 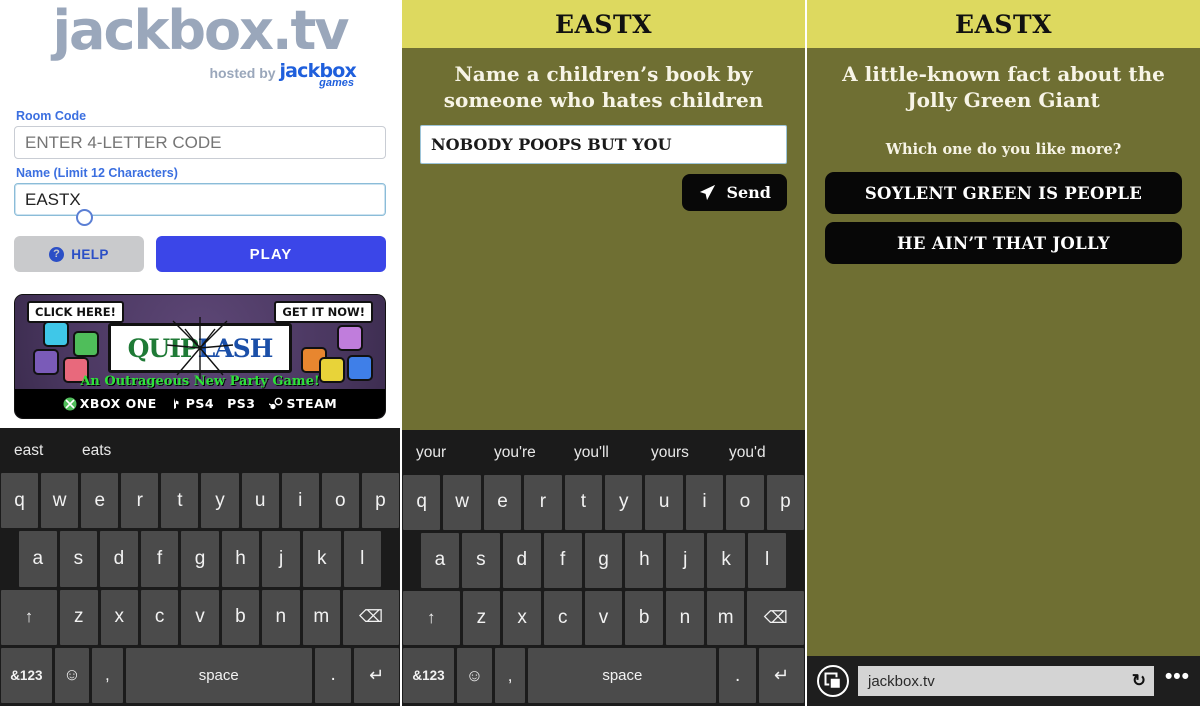 What do you see at coordinates (612, 453) in the screenshot?
I see `suggestion-2: you'll` at bounding box center [612, 453].